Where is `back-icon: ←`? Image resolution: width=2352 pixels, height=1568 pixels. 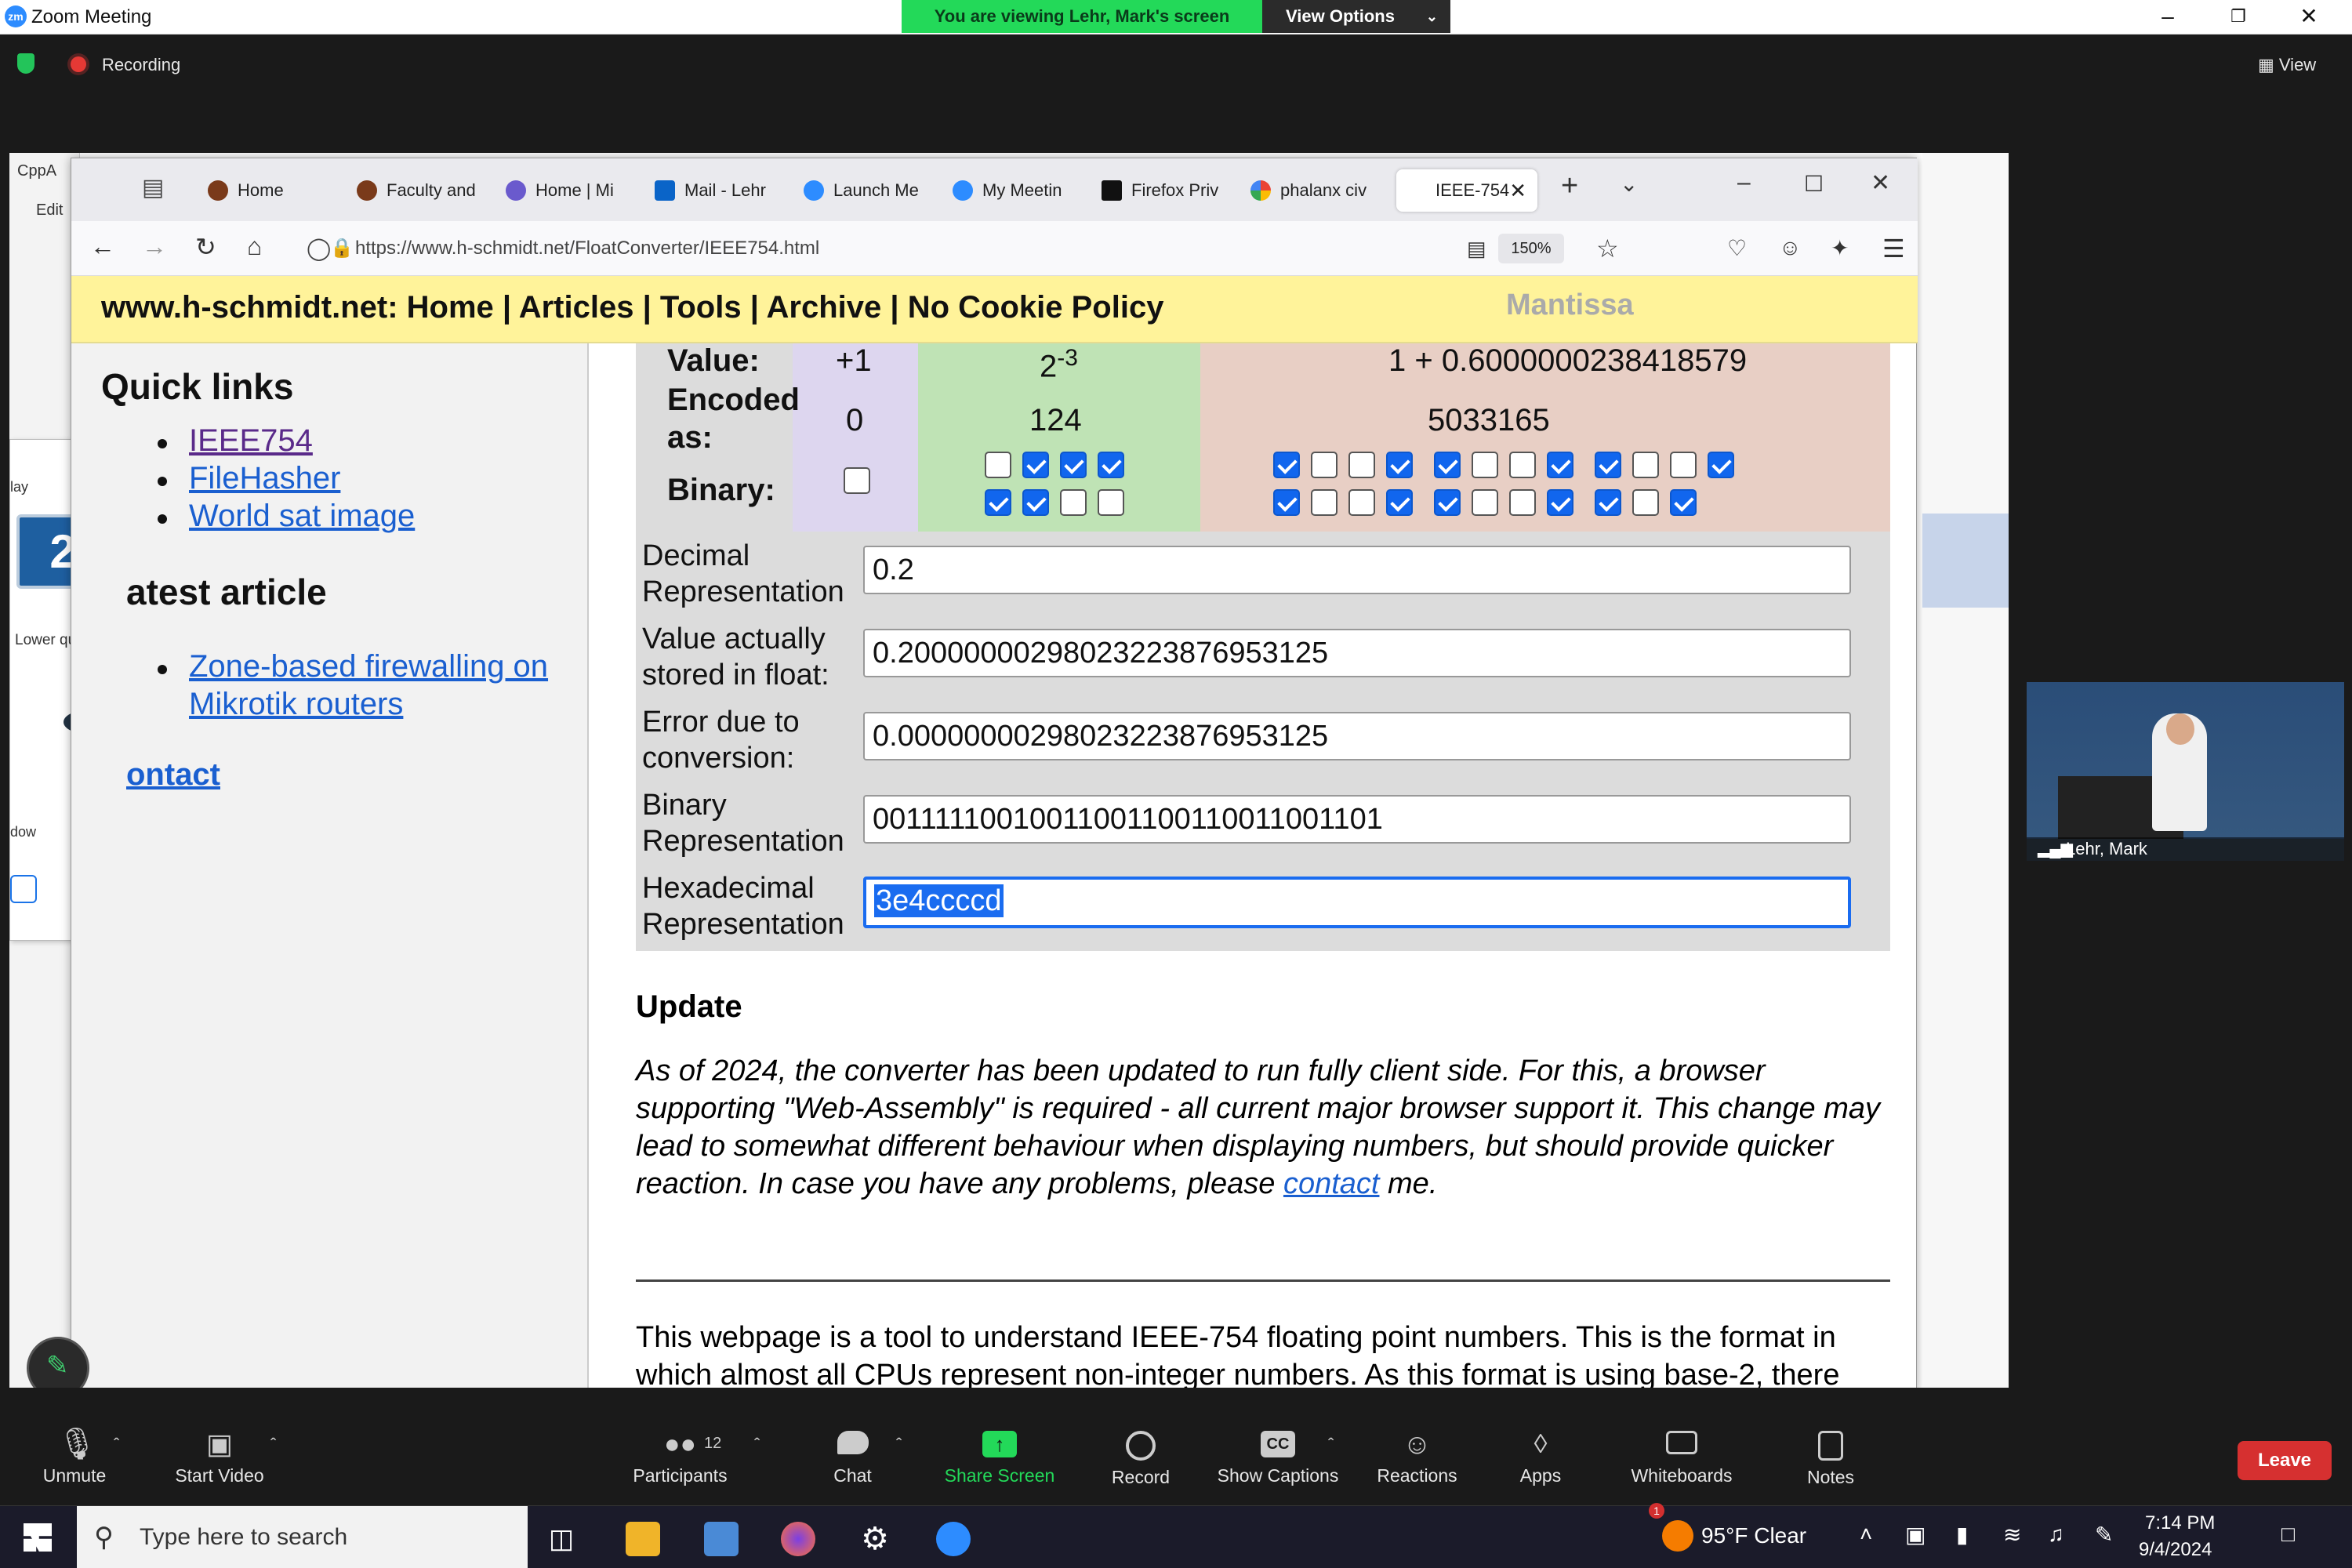 back-icon: ← is located at coordinates (102, 247).